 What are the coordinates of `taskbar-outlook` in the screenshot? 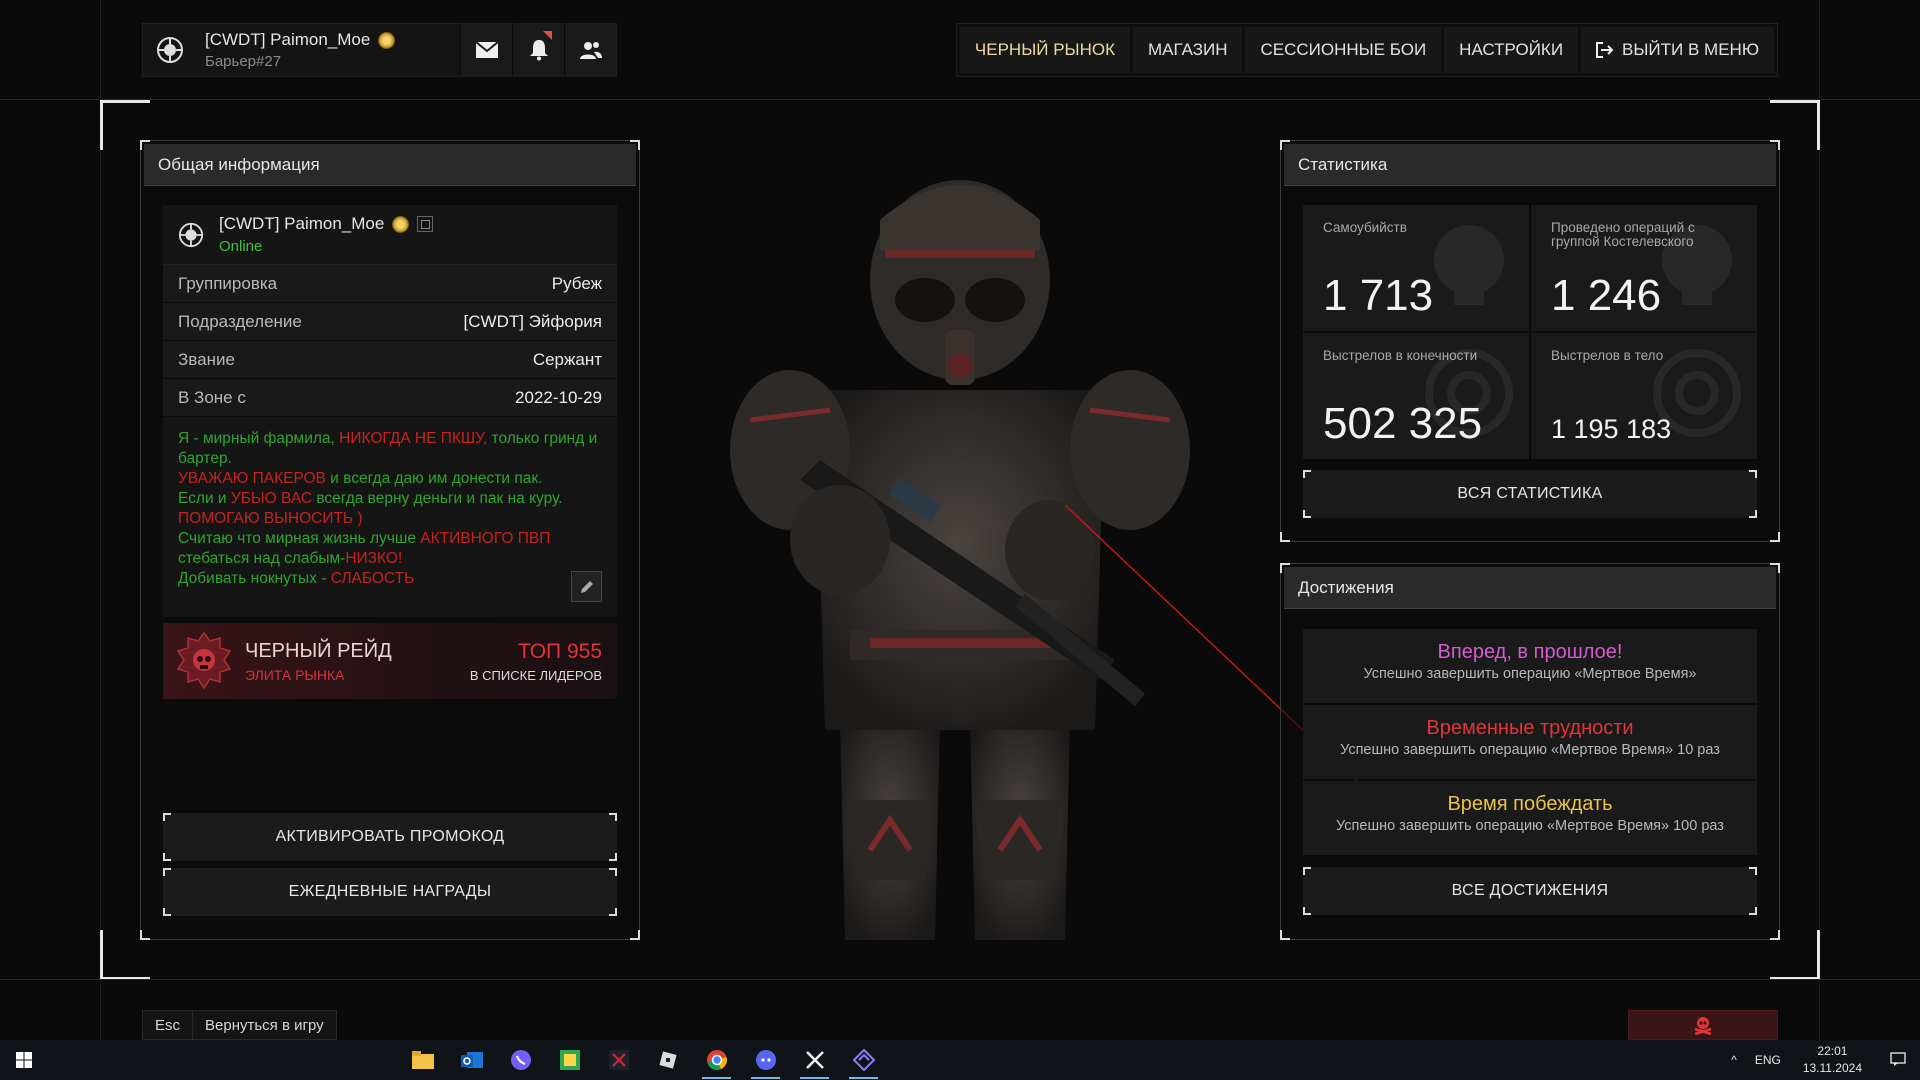 It's located at (471, 1060).